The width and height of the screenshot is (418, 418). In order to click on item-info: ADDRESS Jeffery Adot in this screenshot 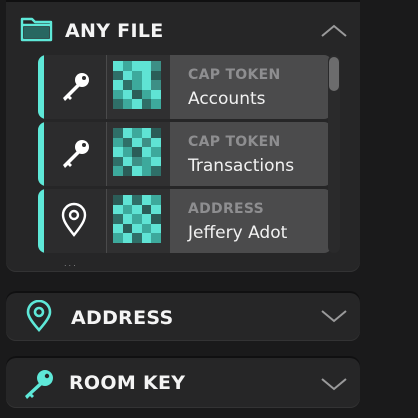, I will do `click(251, 221)`.